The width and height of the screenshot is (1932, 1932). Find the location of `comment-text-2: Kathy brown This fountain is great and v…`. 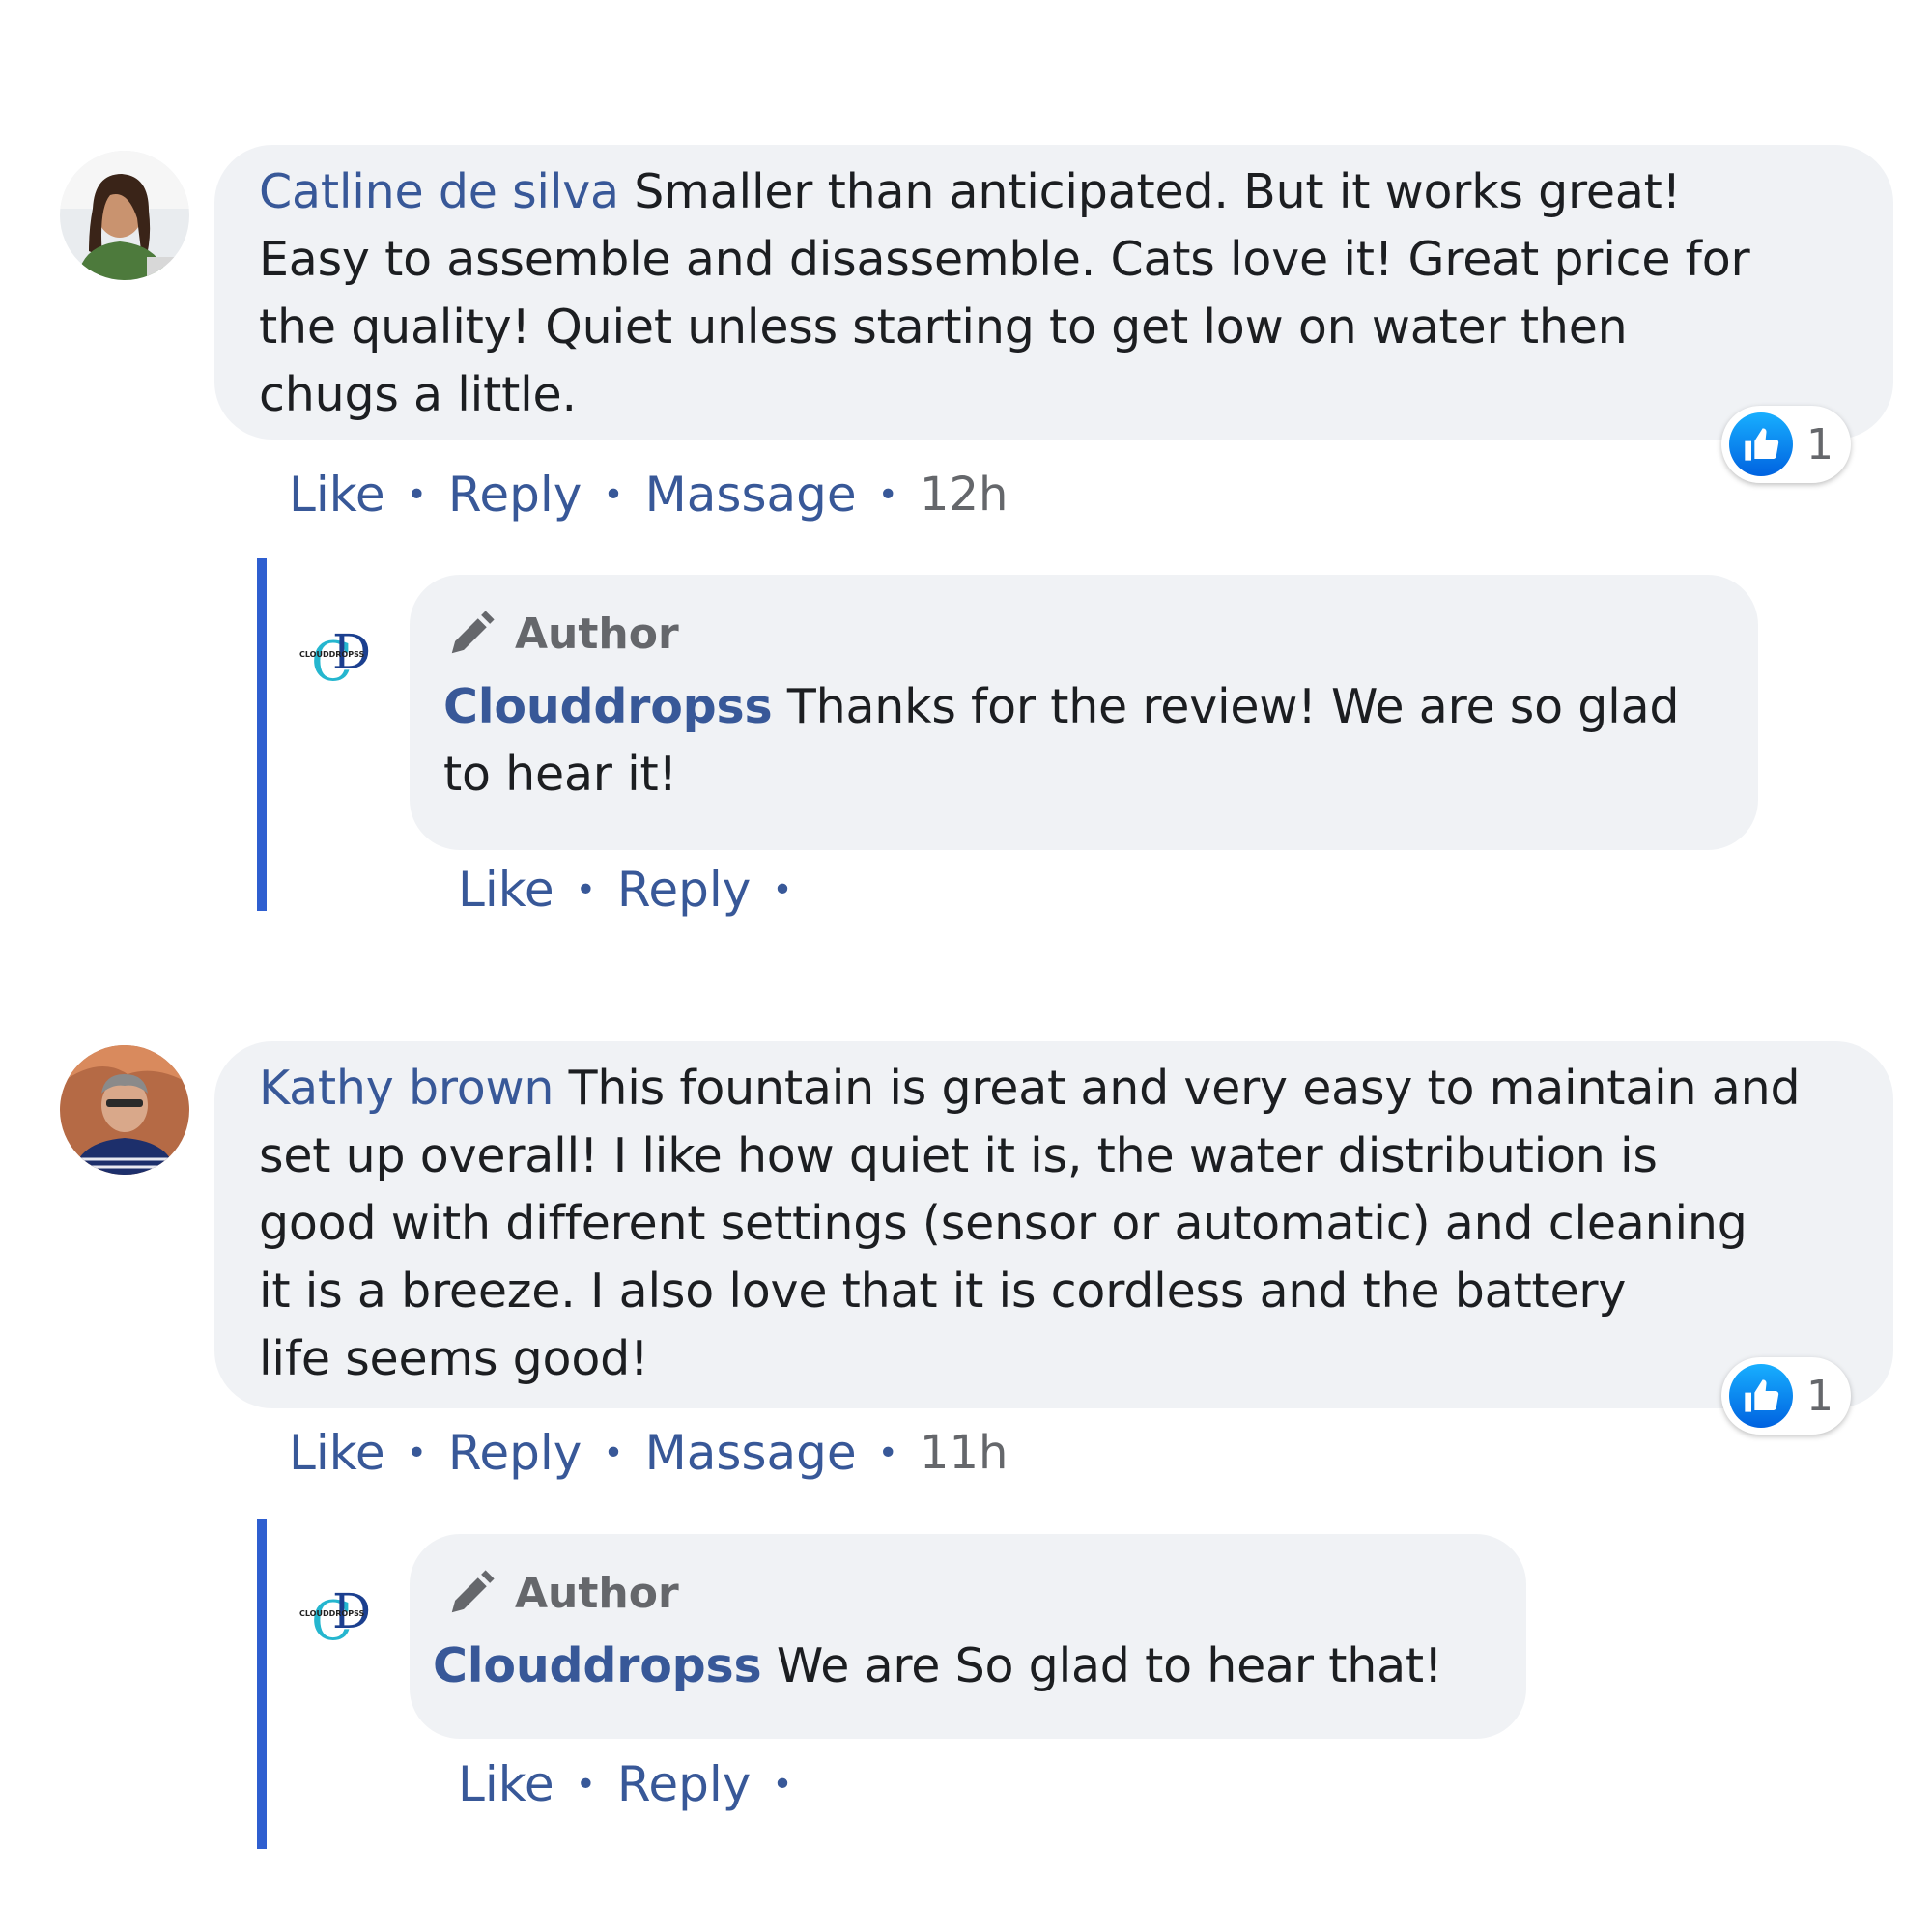

comment-text-2: Kathy brown This fountain is great and v… is located at coordinates (1030, 1223).